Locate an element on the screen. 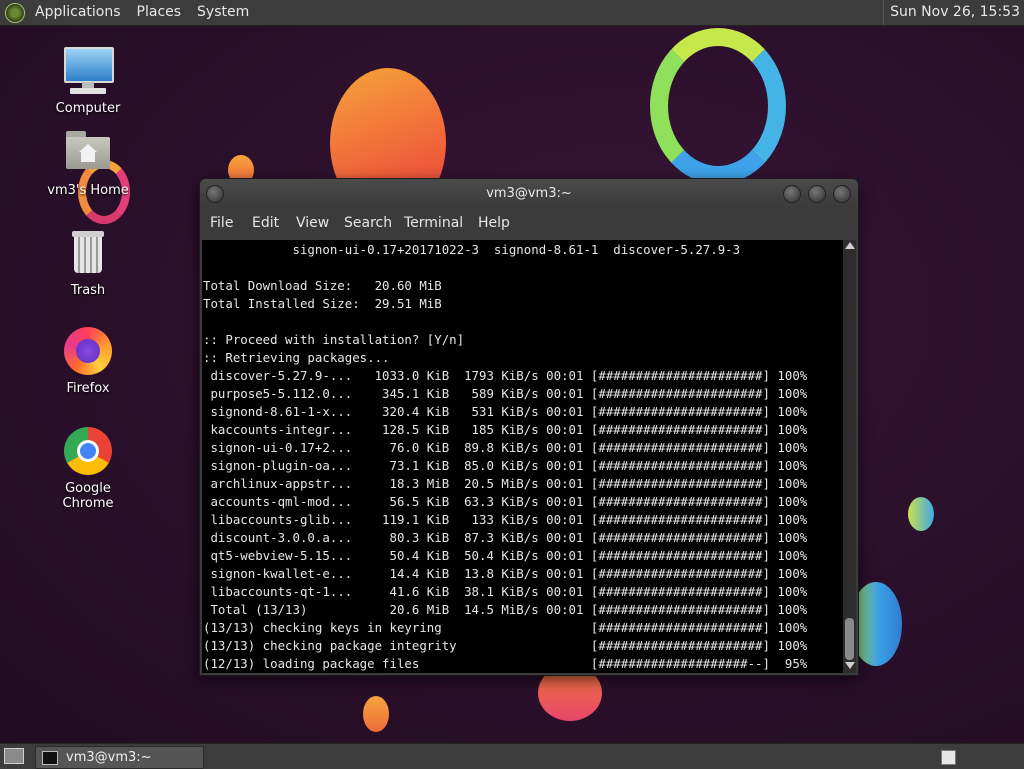 The height and width of the screenshot is (769, 1024). terminal-icon is located at coordinates (50, 757).